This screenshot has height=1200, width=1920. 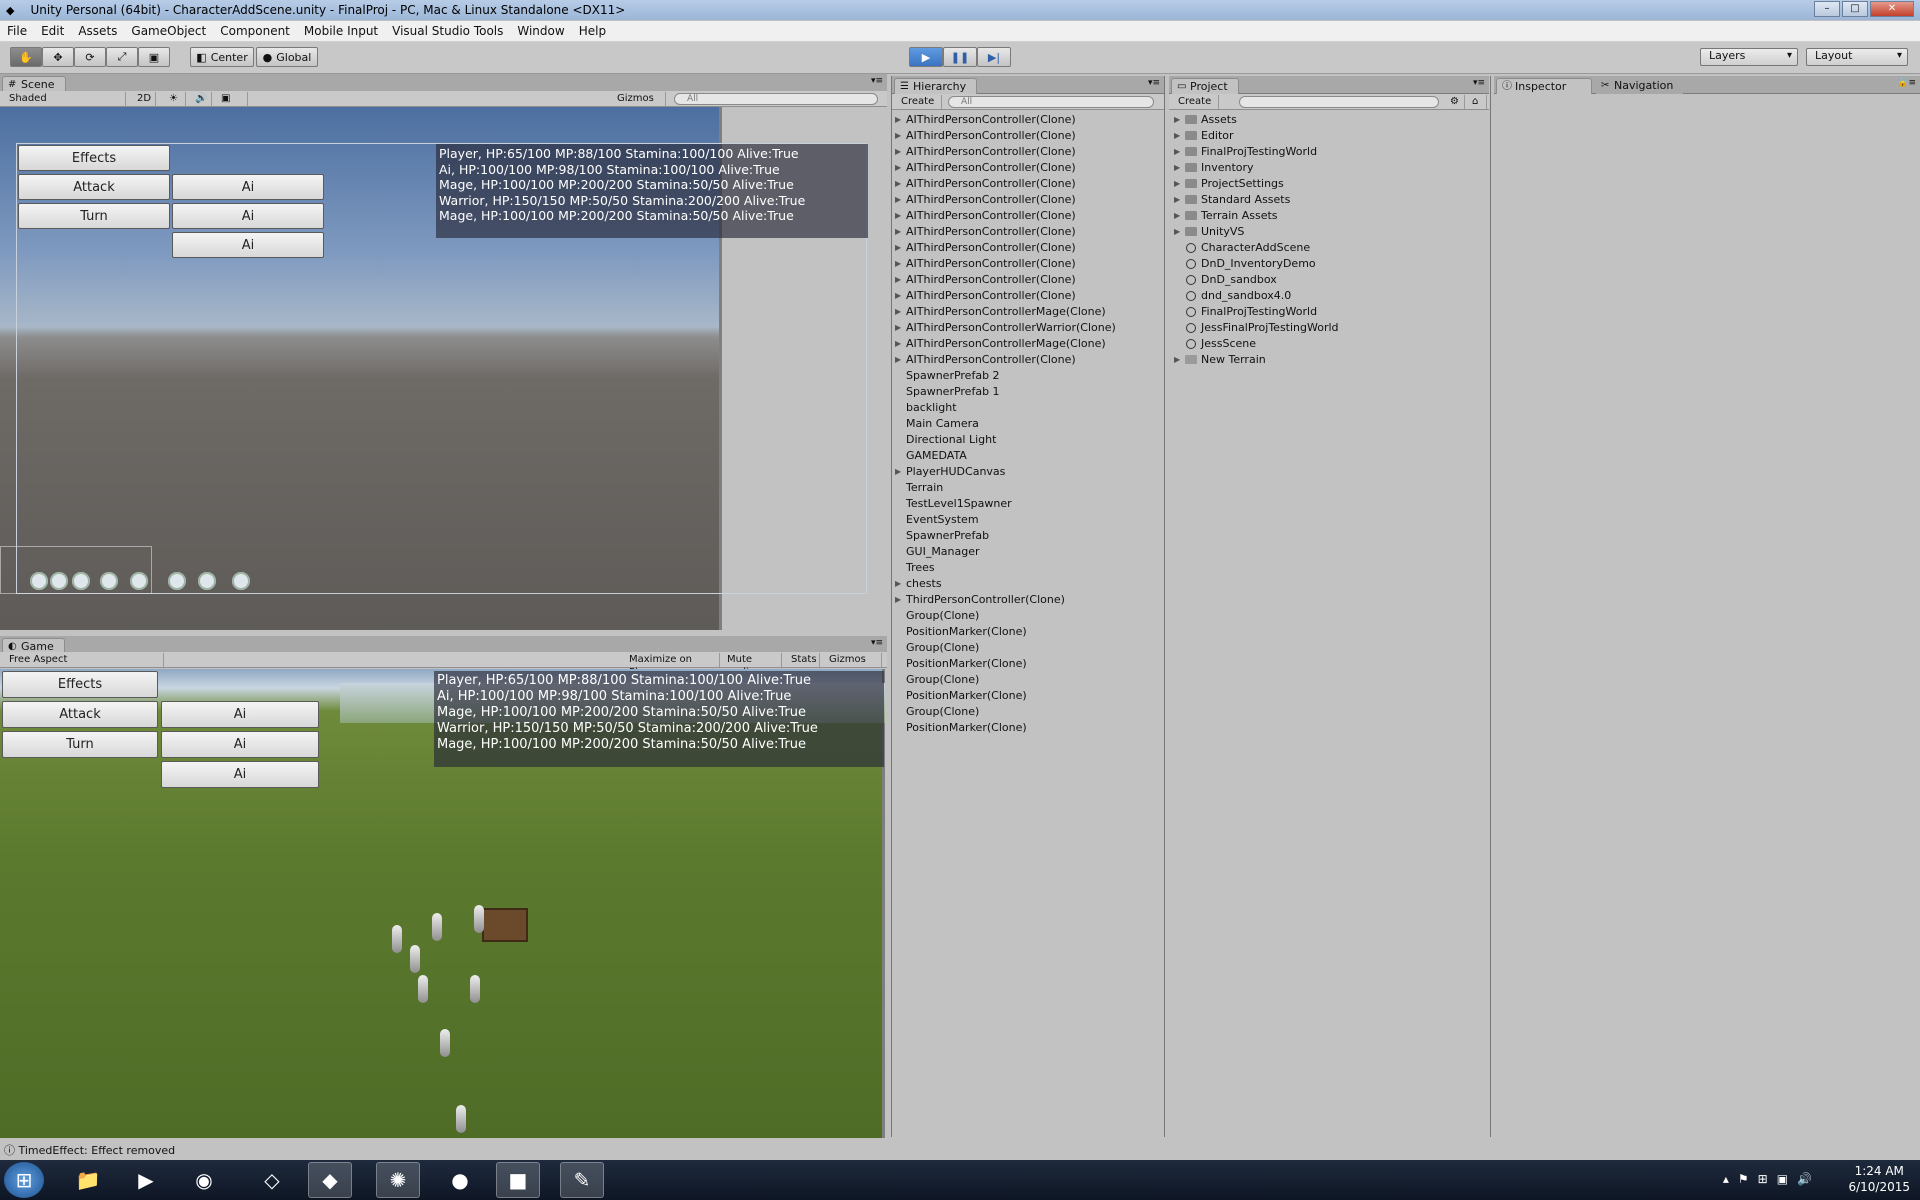 I want to click on filter-type-icon: ⚙, so click(x=1455, y=102).